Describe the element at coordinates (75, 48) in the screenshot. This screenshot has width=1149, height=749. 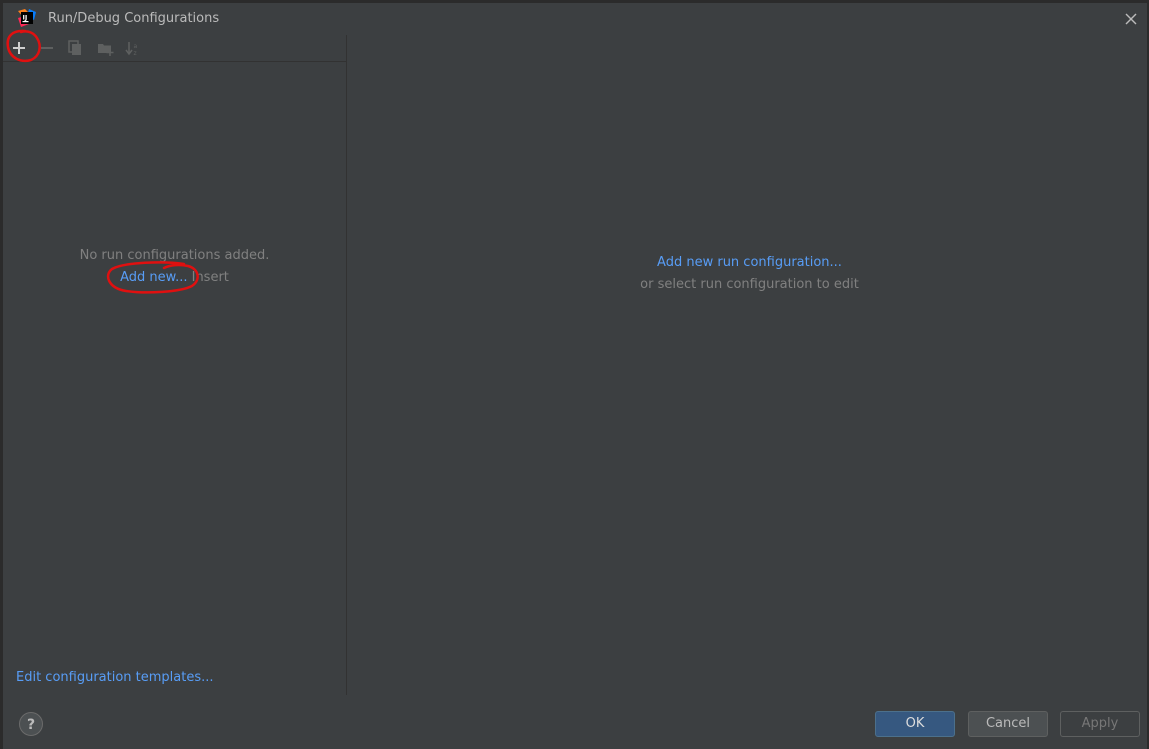
I see `copy-icon` at that location.